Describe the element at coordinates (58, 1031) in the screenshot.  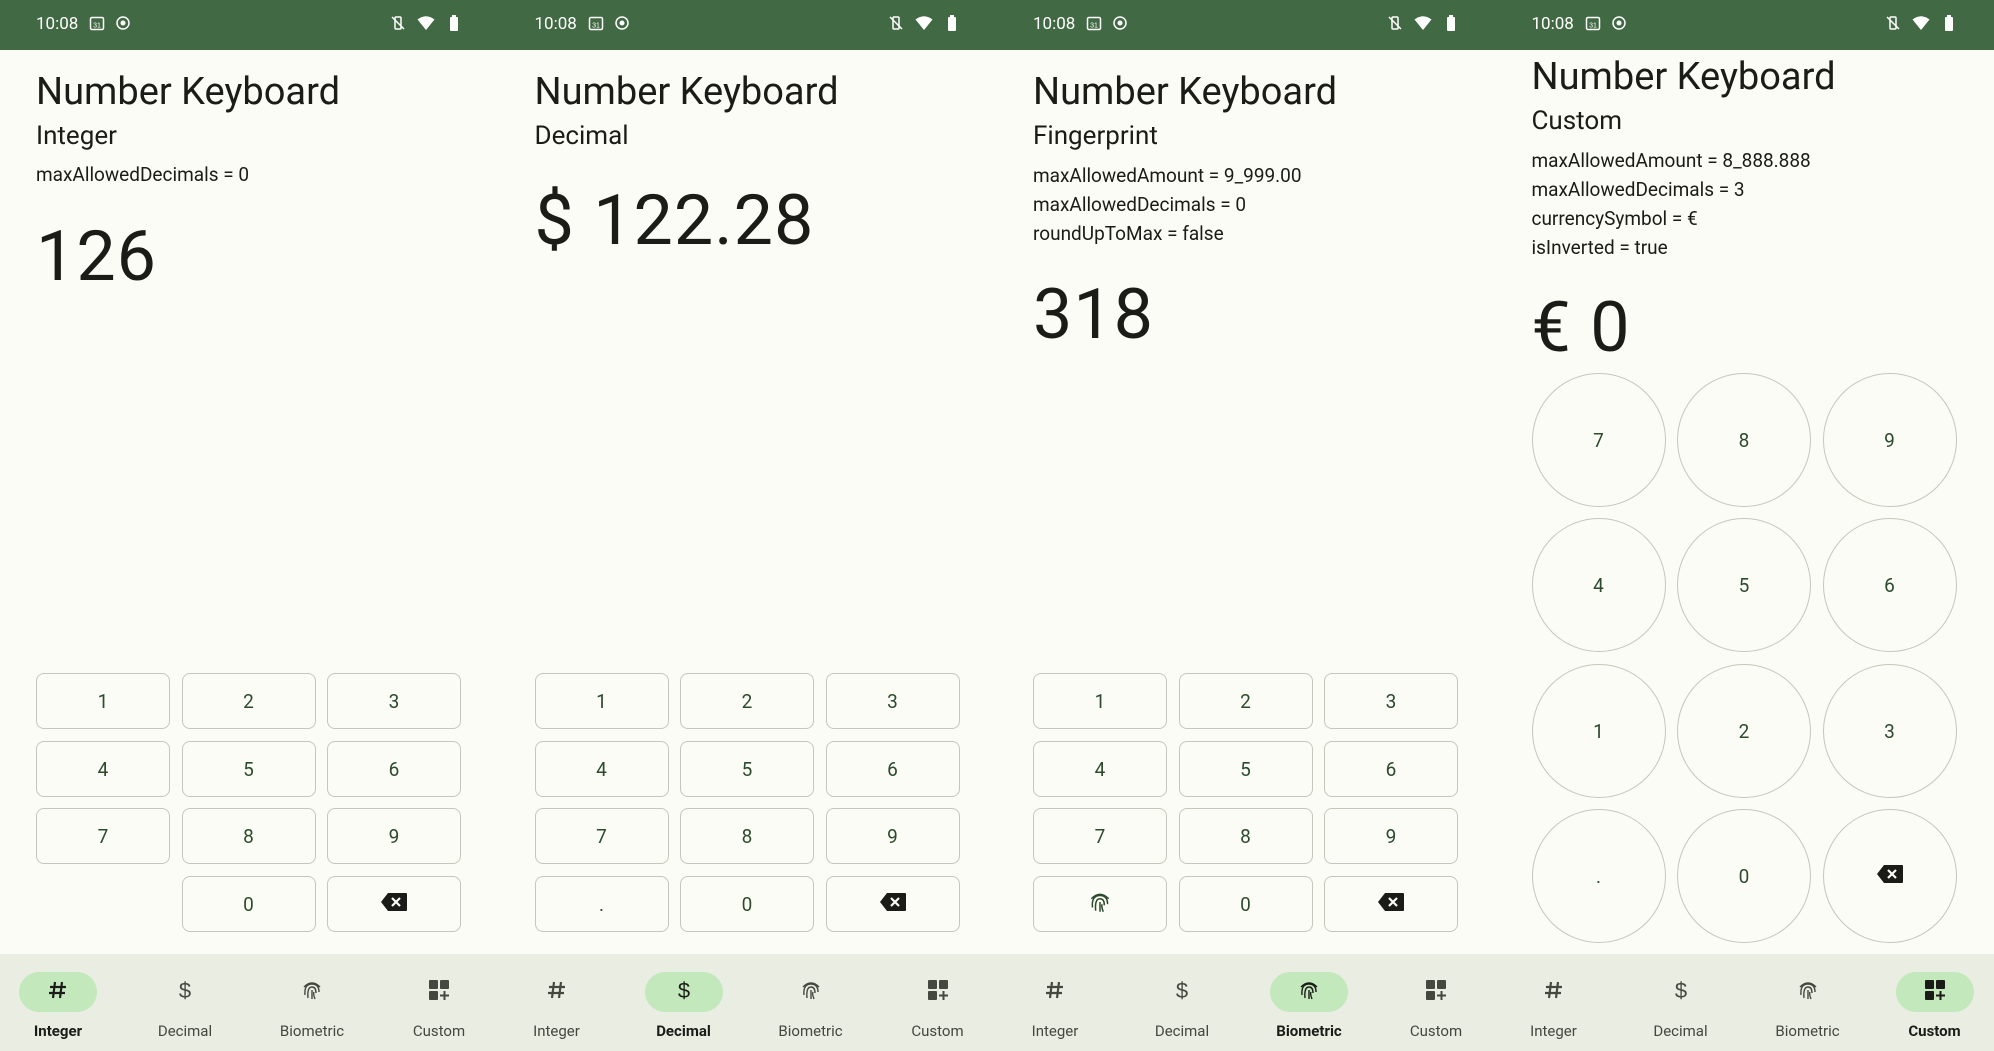
I see `nav-label: Integer` at that location.